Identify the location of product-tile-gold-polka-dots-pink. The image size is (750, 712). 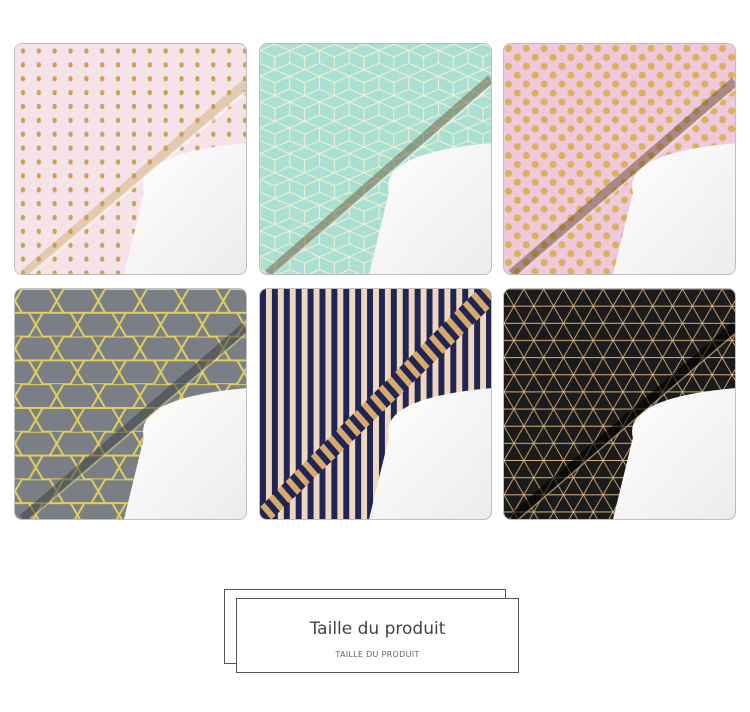
(619, 159).